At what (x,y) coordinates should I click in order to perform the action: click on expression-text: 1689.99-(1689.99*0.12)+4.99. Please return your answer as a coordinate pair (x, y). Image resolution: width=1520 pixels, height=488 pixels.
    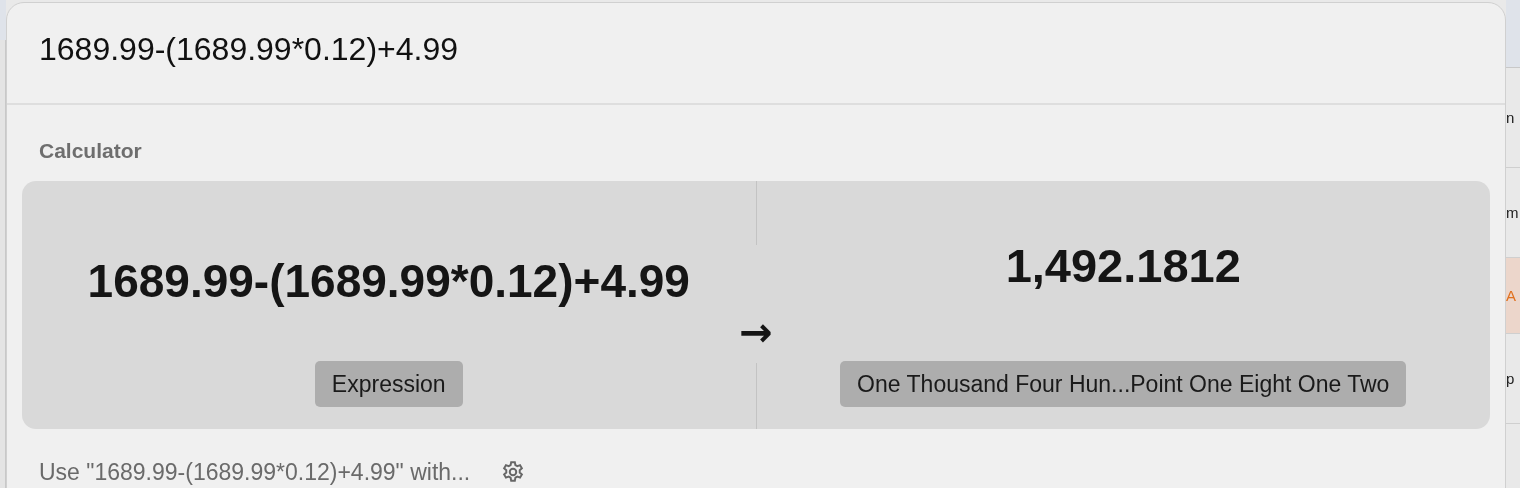
    Looking at the image, I should click on (388, 281).